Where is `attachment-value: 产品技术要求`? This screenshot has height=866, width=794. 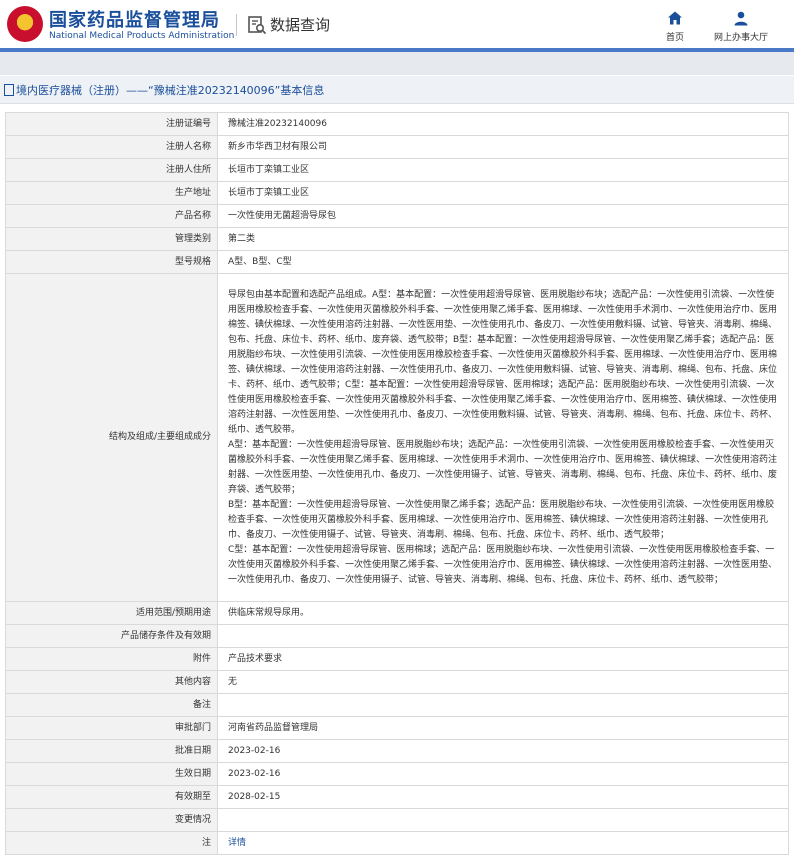 attachment-value: 产品技术要求 is located at coordinates (503, 659).